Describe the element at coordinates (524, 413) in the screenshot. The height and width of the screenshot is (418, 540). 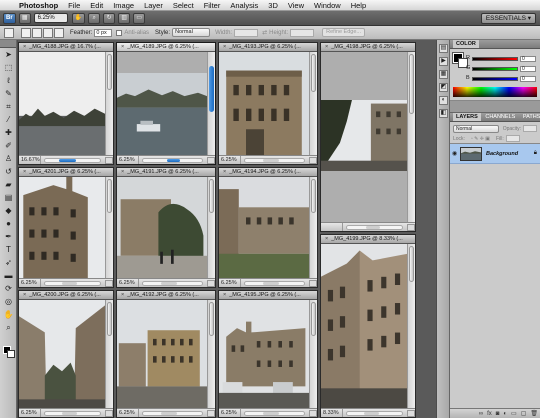
I see `new-layer-icon: ▢` at that location.